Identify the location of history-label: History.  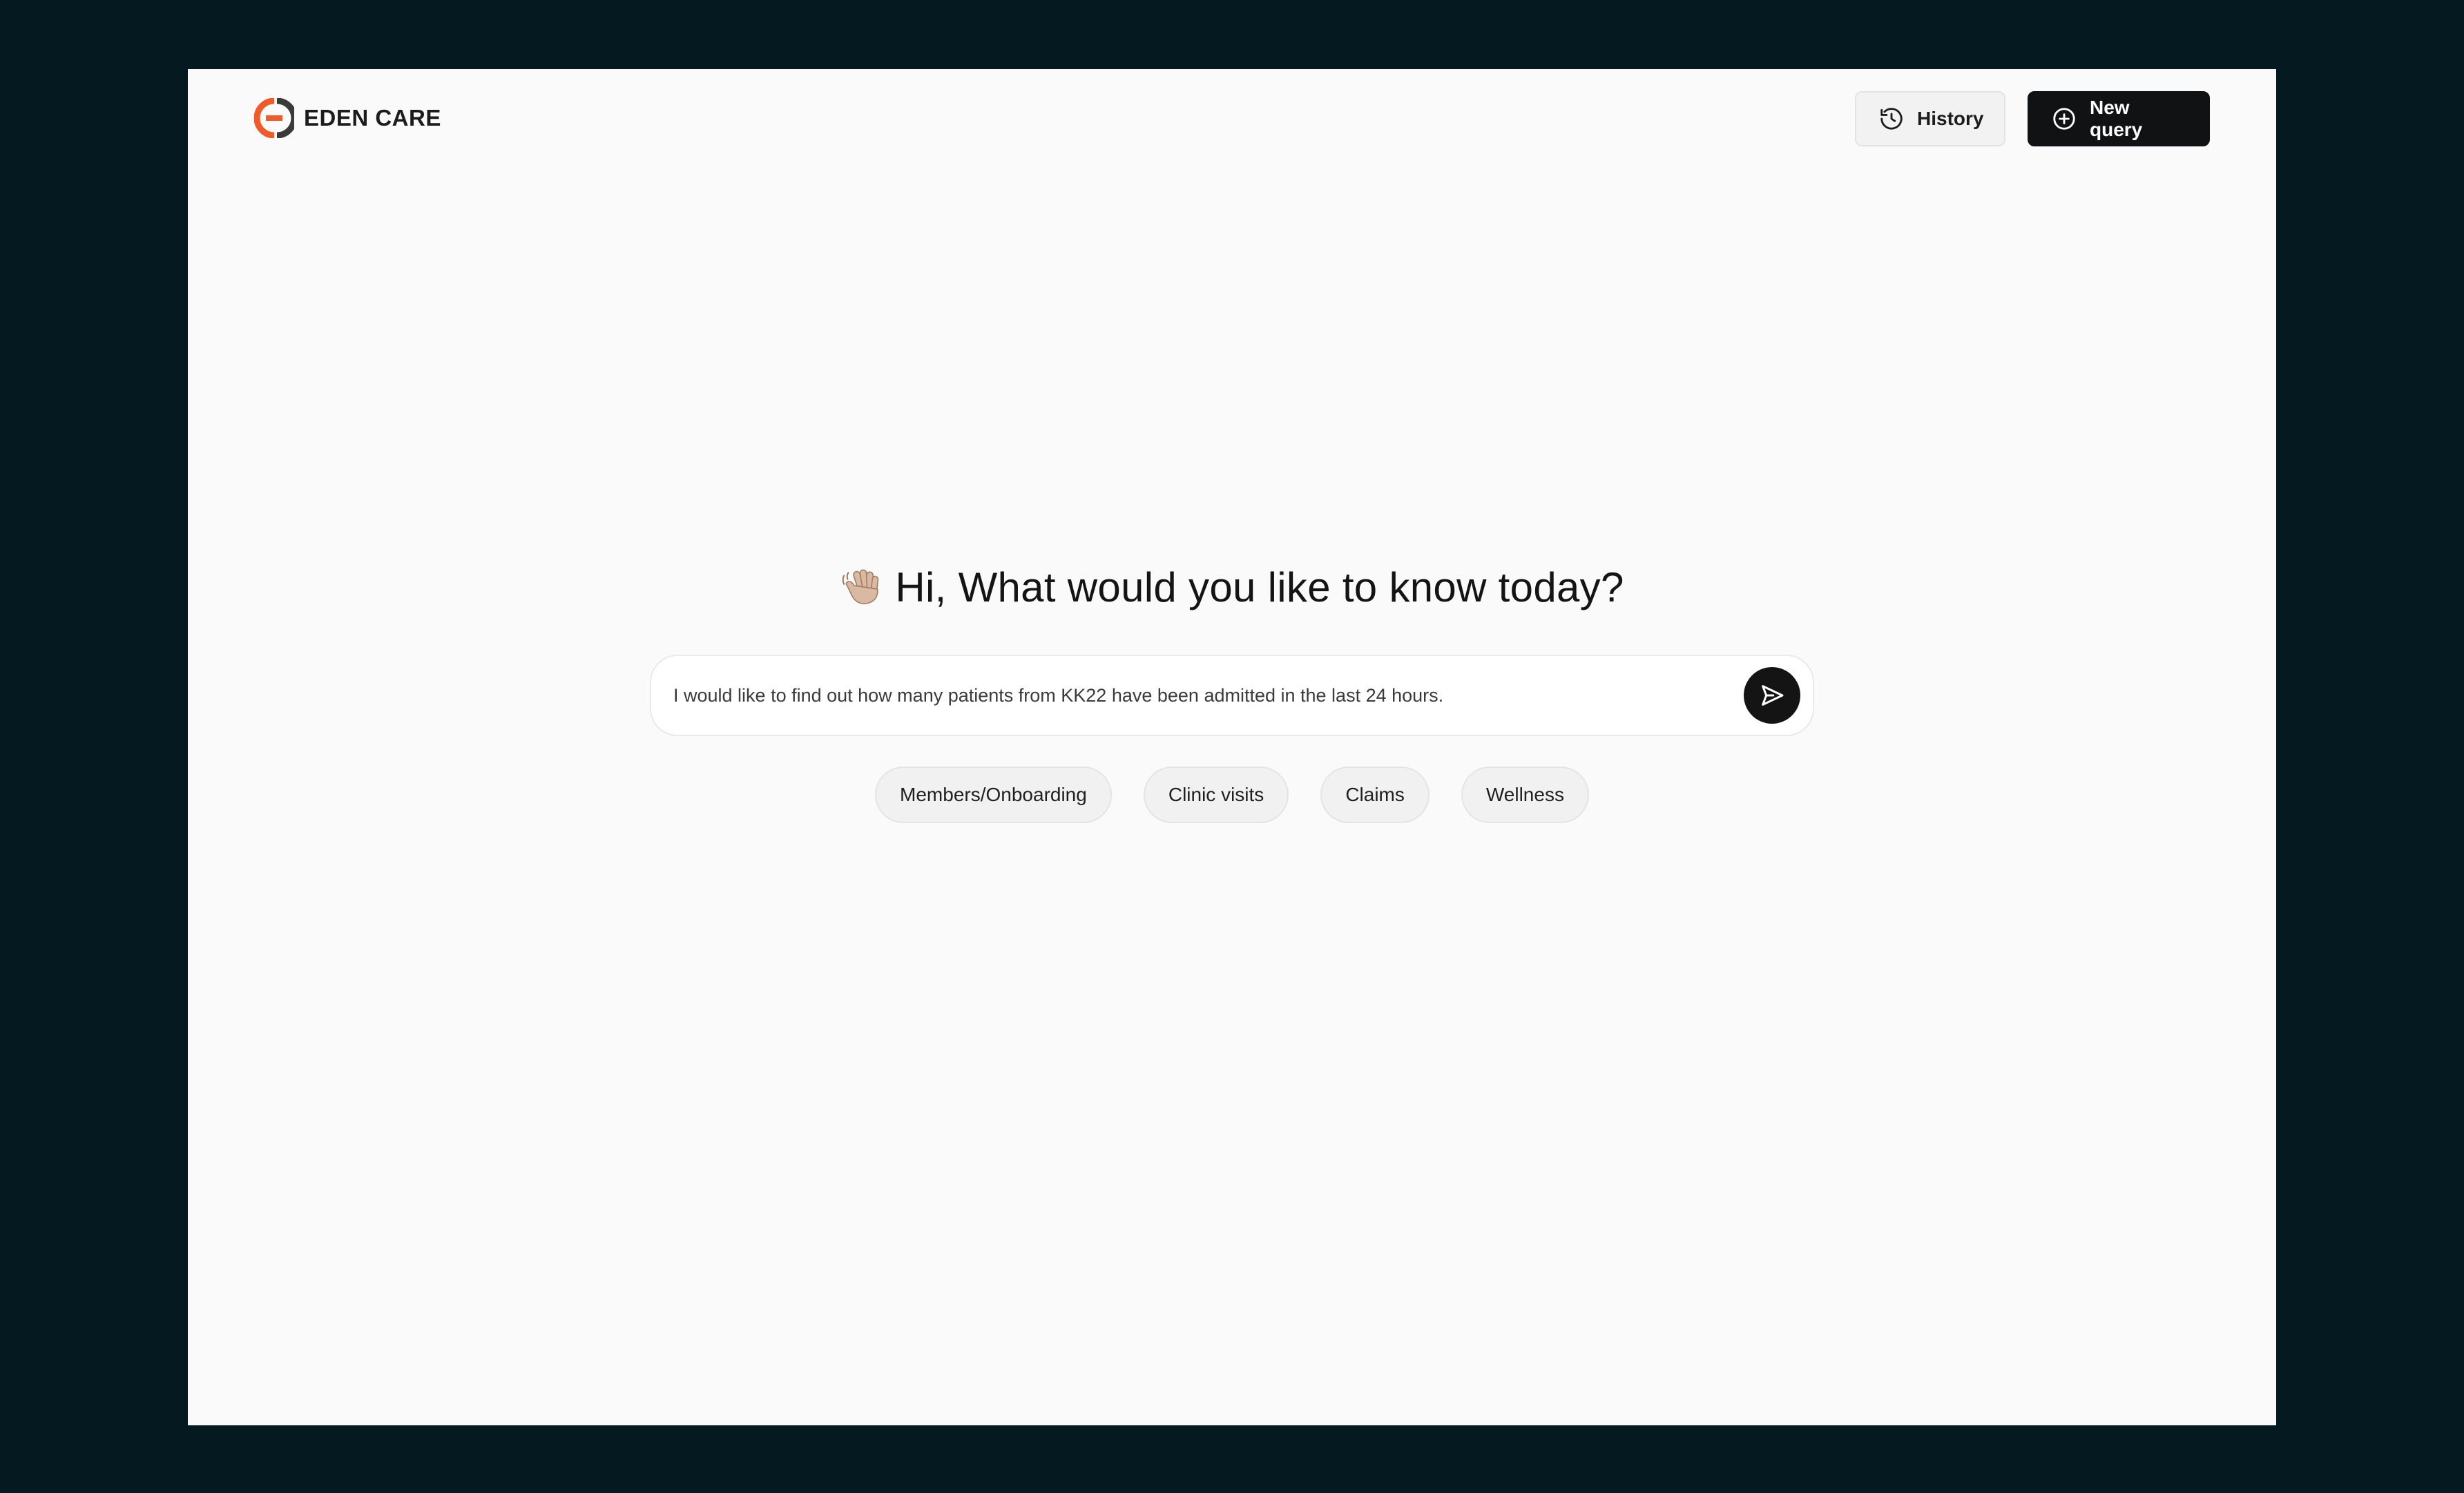
(1950, 119).